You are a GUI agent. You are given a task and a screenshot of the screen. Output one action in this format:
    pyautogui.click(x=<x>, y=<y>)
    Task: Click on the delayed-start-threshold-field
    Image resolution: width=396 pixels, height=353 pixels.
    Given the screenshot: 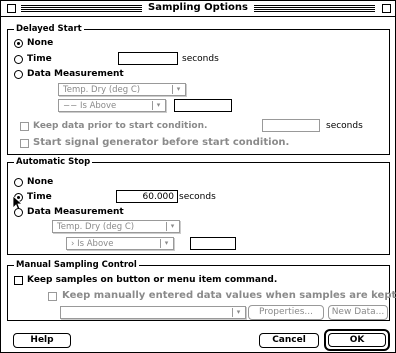 What is the action you would take?
    pyautogui.click(x=203, y=105)
    